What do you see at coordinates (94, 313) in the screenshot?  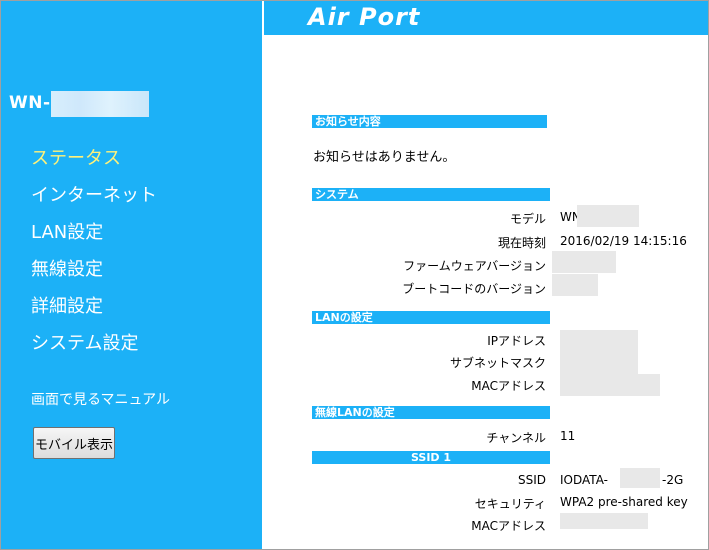 I see `nav-item-advanced-settings: 詳細設定` at bounding box center [94, 313].